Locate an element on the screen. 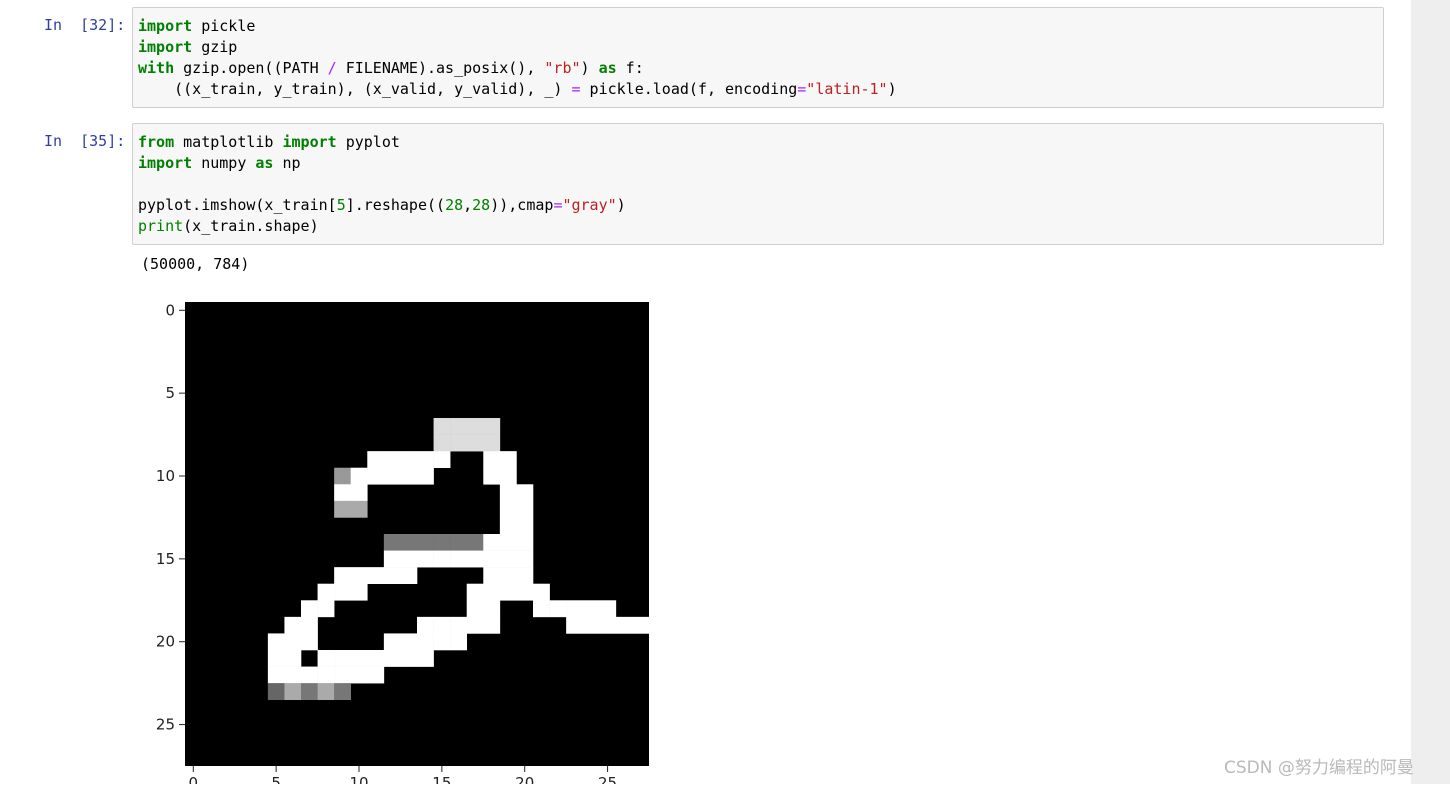 The image size is (1450, 788). y-axis-ticks: 0 5 10 15 20 25 is located at coordinates (170, 517).